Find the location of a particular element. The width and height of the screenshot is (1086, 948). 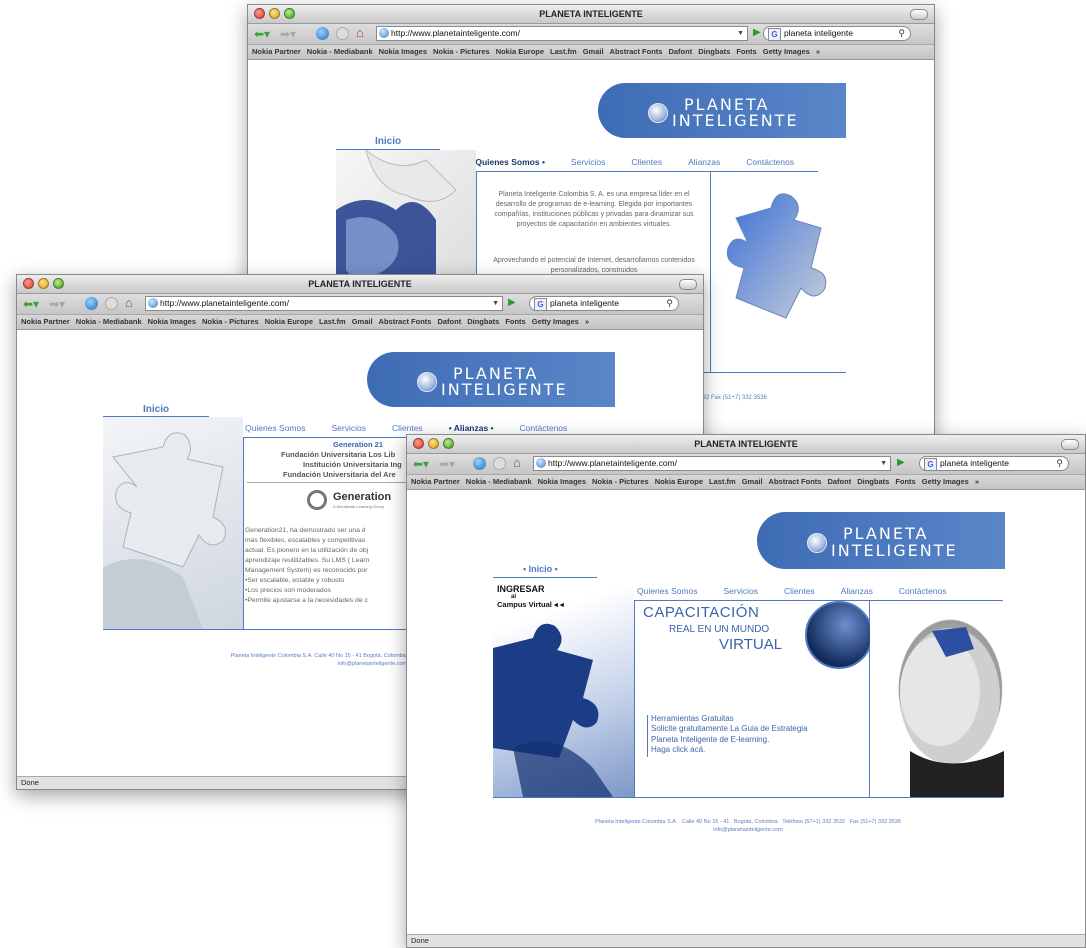

link-planeta: Planeta Inteligente de E-learning. is located at coordinates (729, 740).